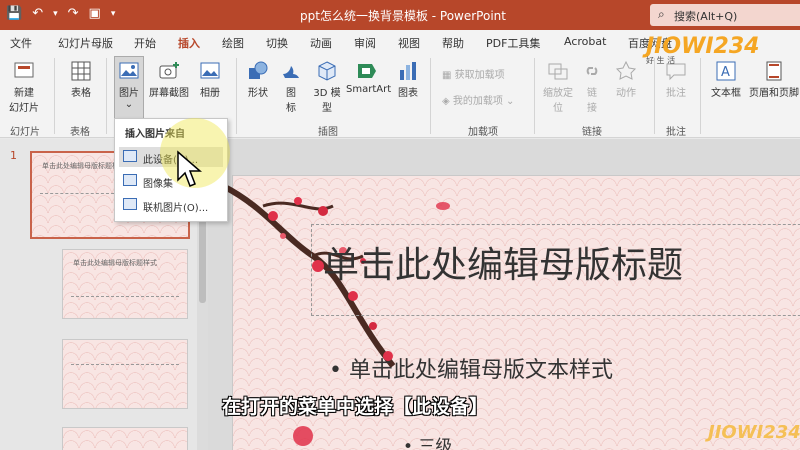  What do you see at coordinates (483, 132) in the screenshot?
I see `group-addins-label: 加载项` at bounding box center [483, 132].